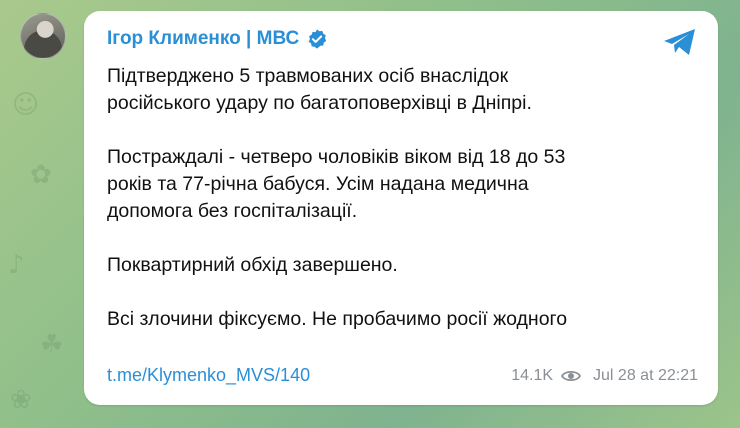  What do you see at coordinates (645, 375) in the screenshot?
I see `timestamp: Jul 28 at 22:21` at bounding box center [645, 375].